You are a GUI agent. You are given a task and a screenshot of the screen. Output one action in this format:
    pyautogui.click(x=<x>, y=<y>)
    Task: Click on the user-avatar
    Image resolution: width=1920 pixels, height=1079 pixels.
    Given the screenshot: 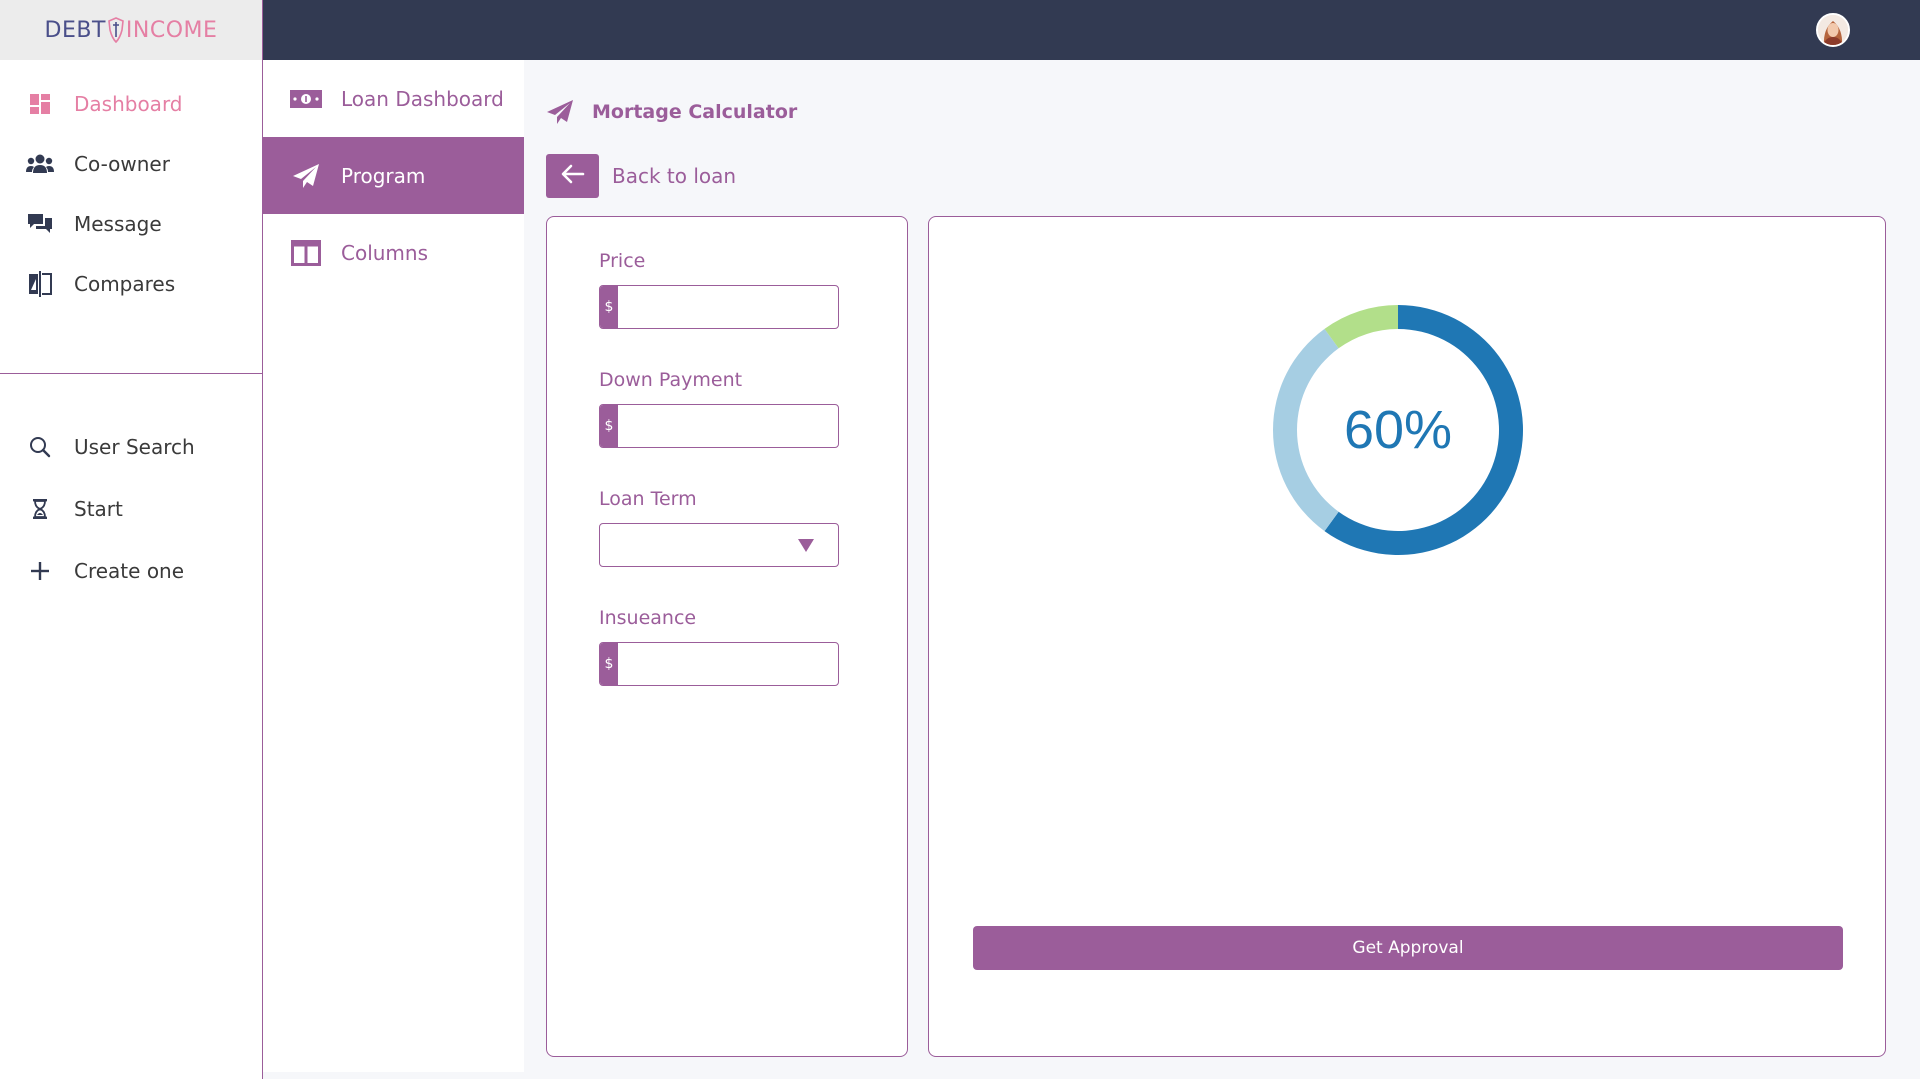 What is the action you would take?
    pyautogui.click(x=1833, y=30)
    